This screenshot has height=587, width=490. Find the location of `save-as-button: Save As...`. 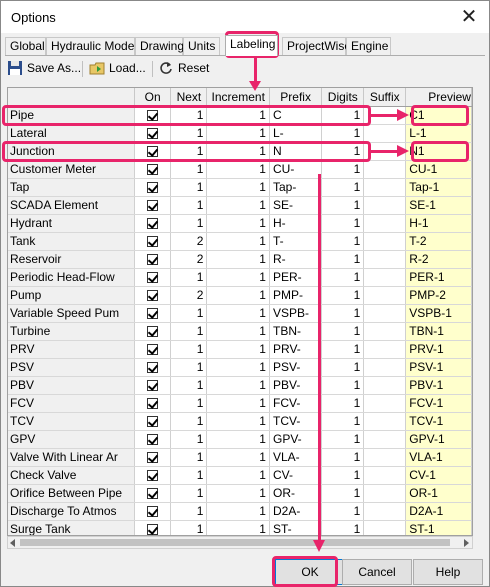

save-as-button: Save As... is located at coordinates (44, 68).